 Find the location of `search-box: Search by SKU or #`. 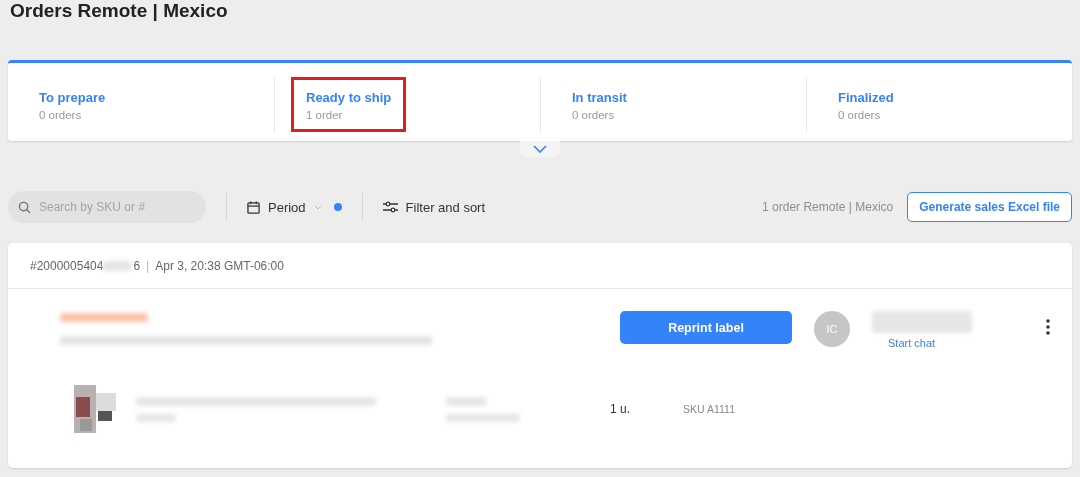

search-box: Search by SKU or # is located at coordinates (107, 207).